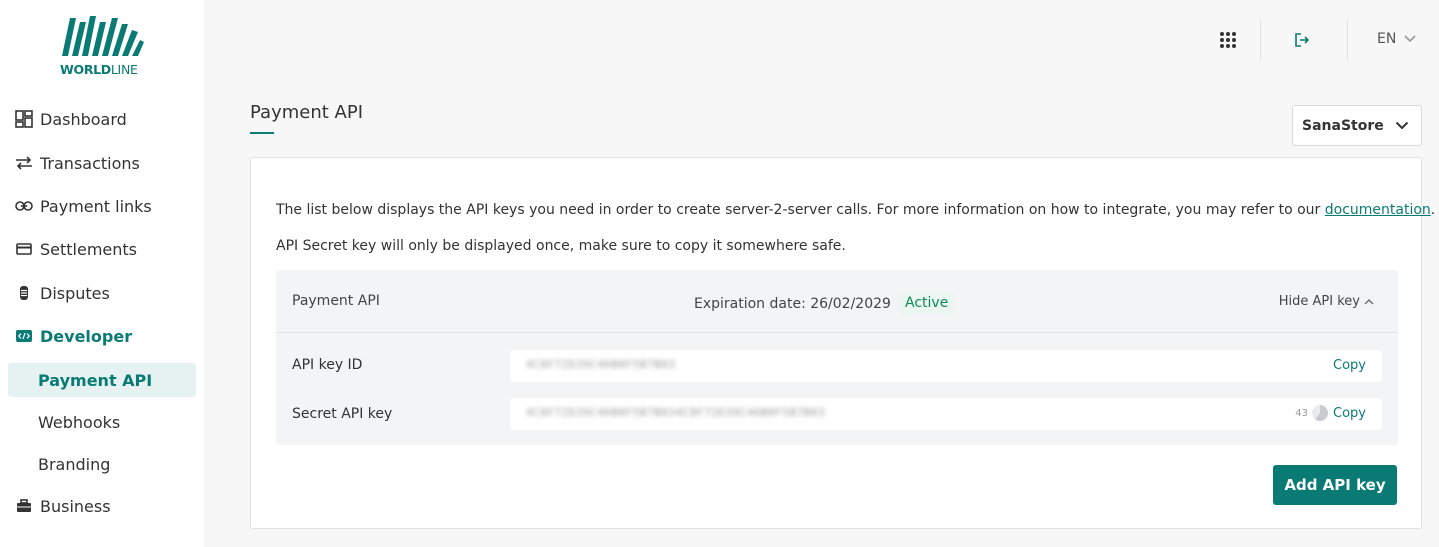 This screenshot has width=1439, height=547. I want to click on dispute-icon, so click(24, 293).